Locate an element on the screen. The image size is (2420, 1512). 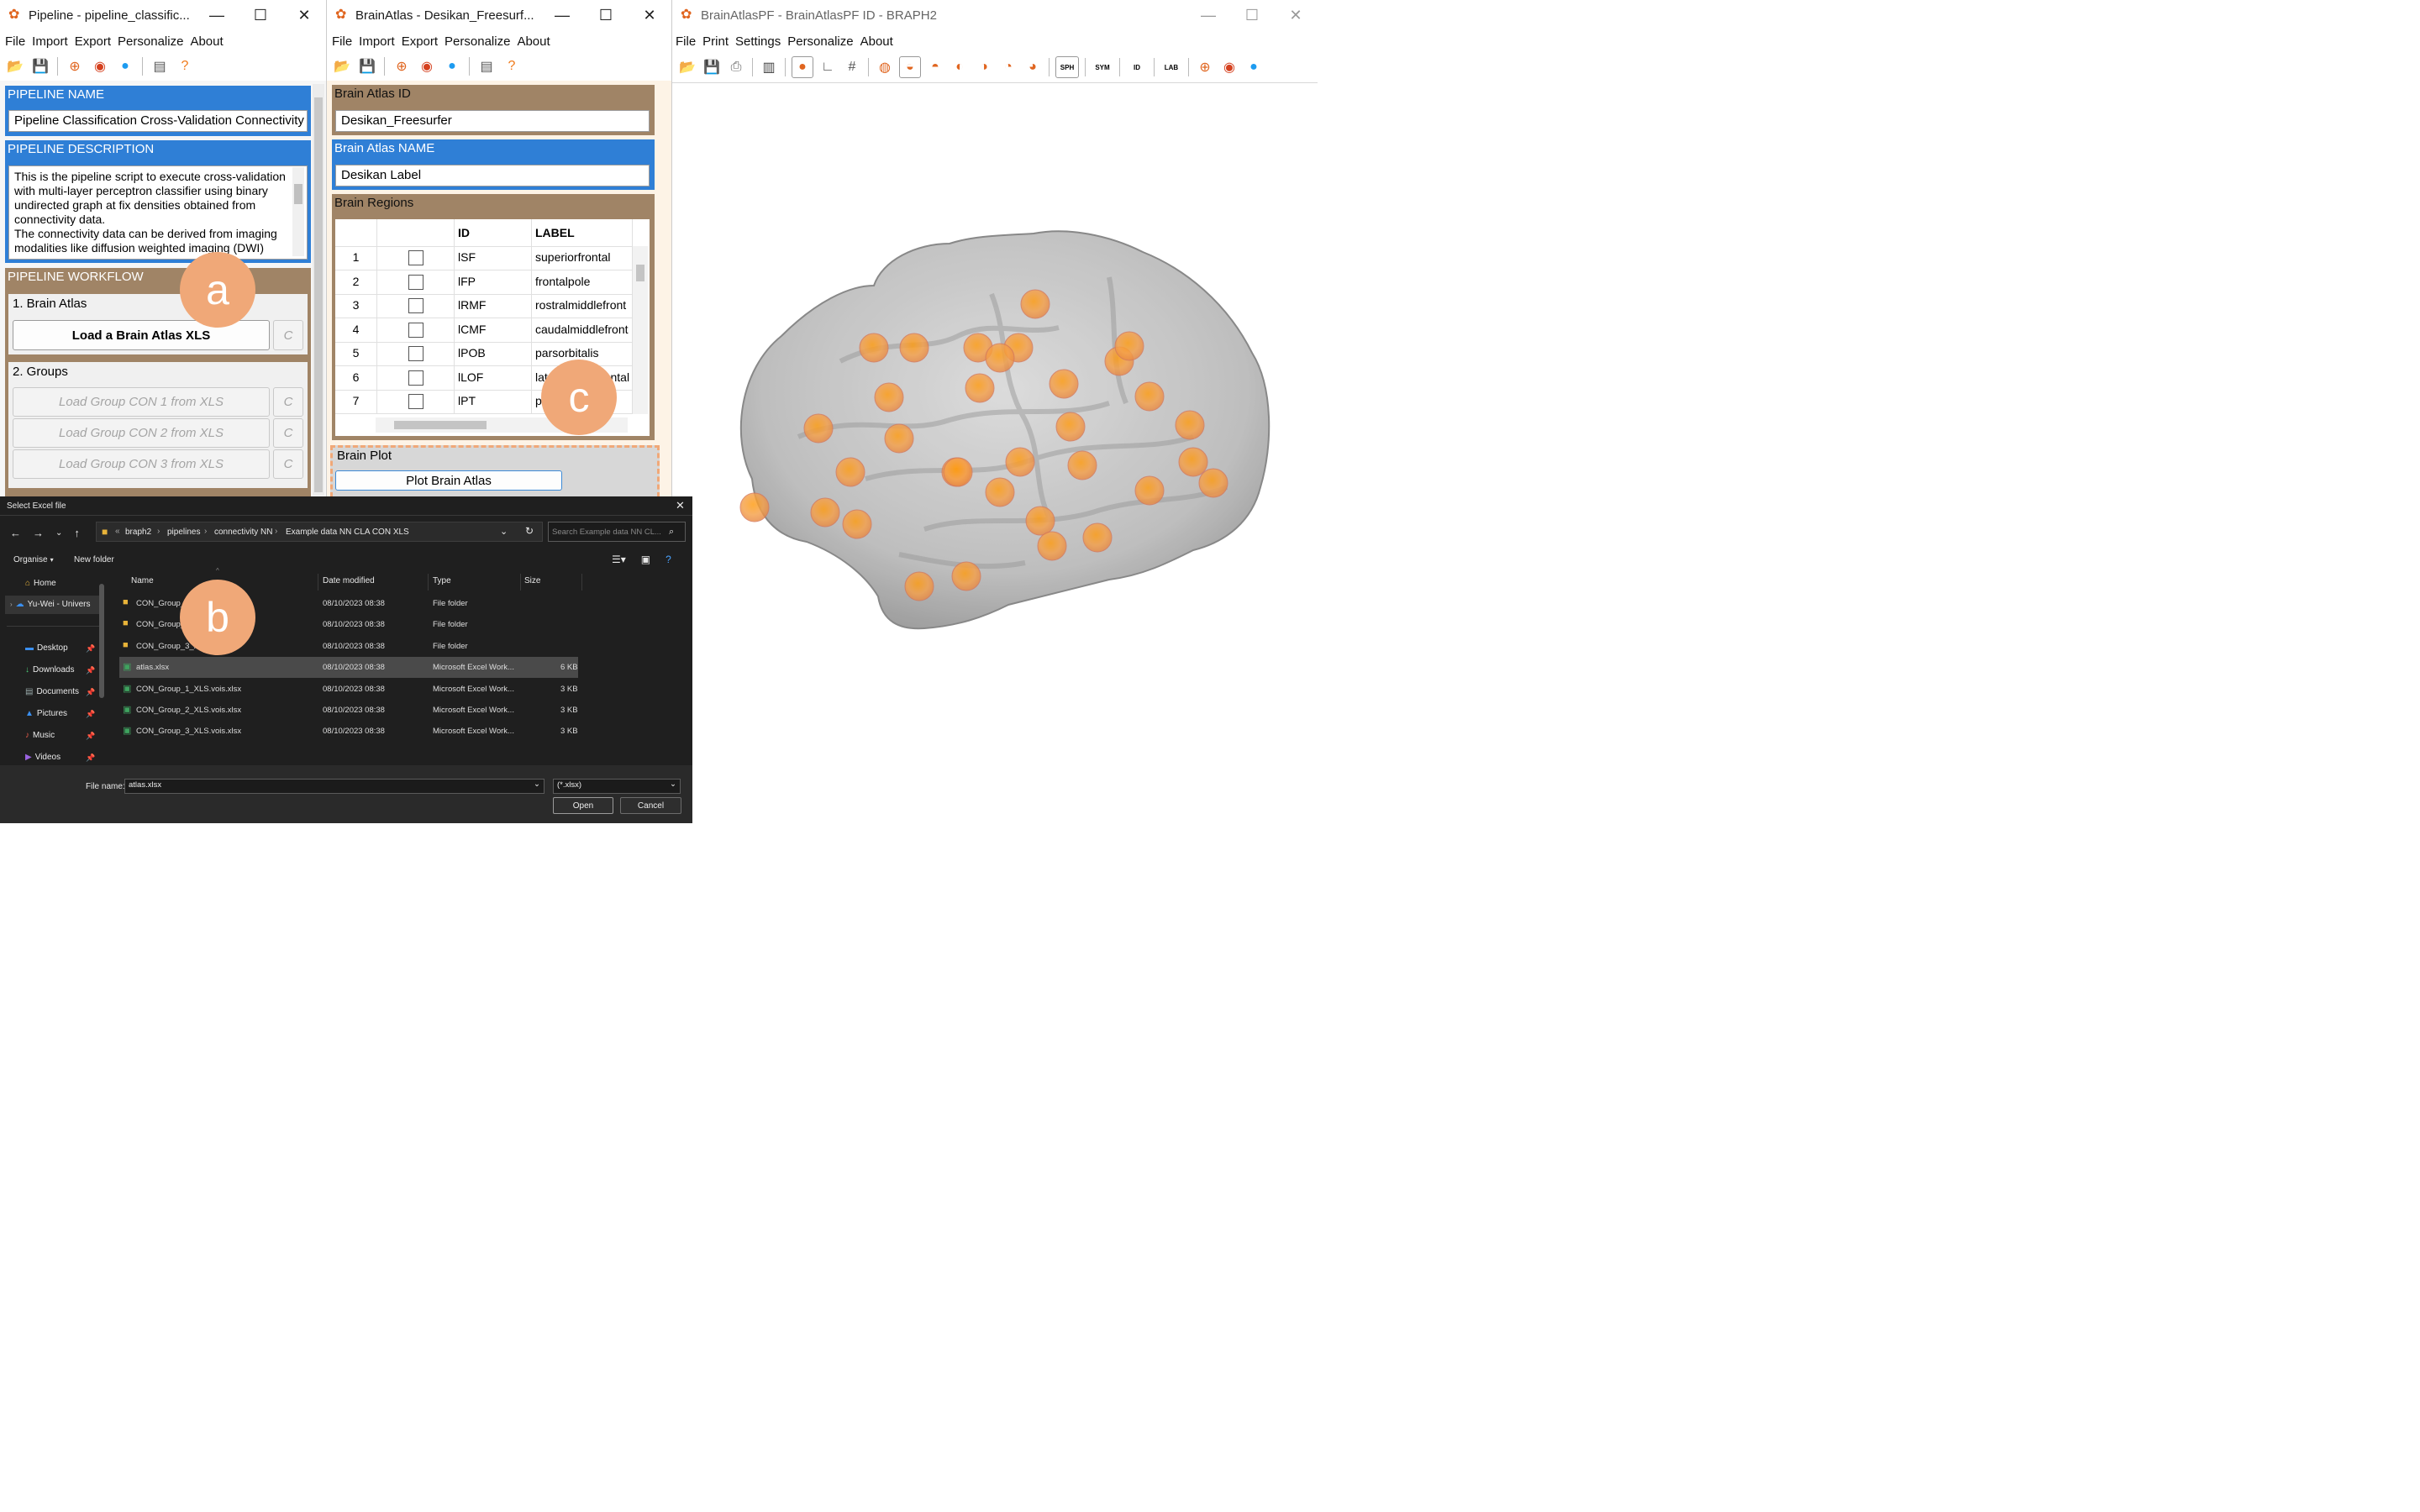
region-label-cell: caudalmiddlefront is located at coordinates (582, 330).